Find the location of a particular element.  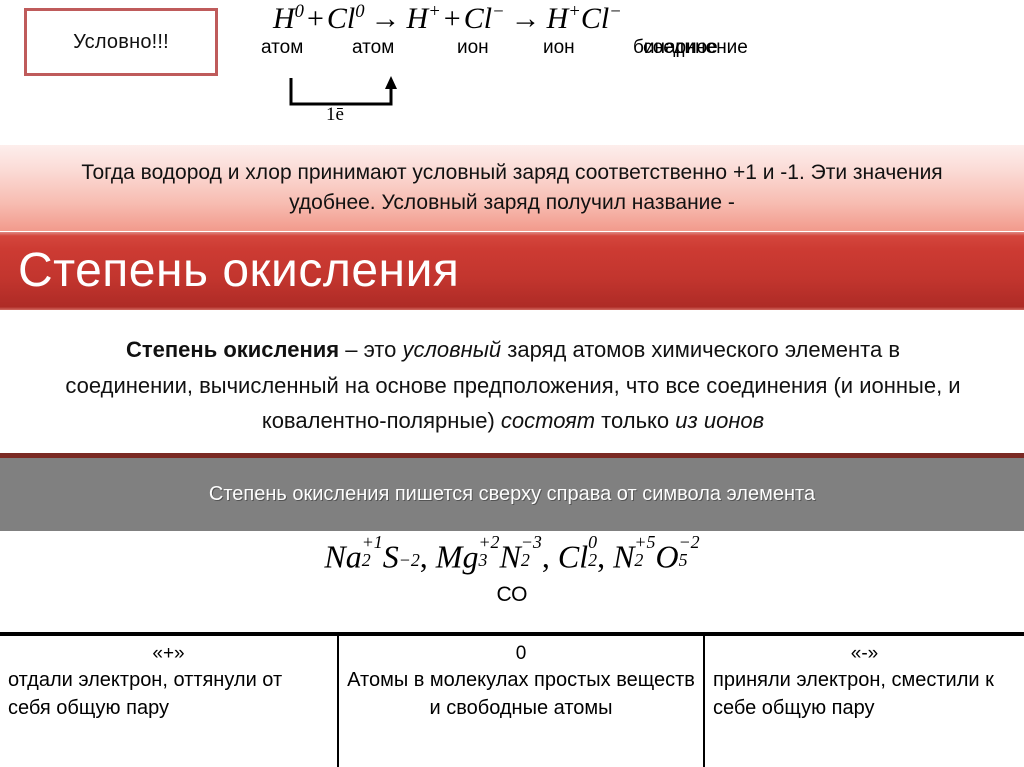

definition-segment-3: только is located at coordinates (635, 421).